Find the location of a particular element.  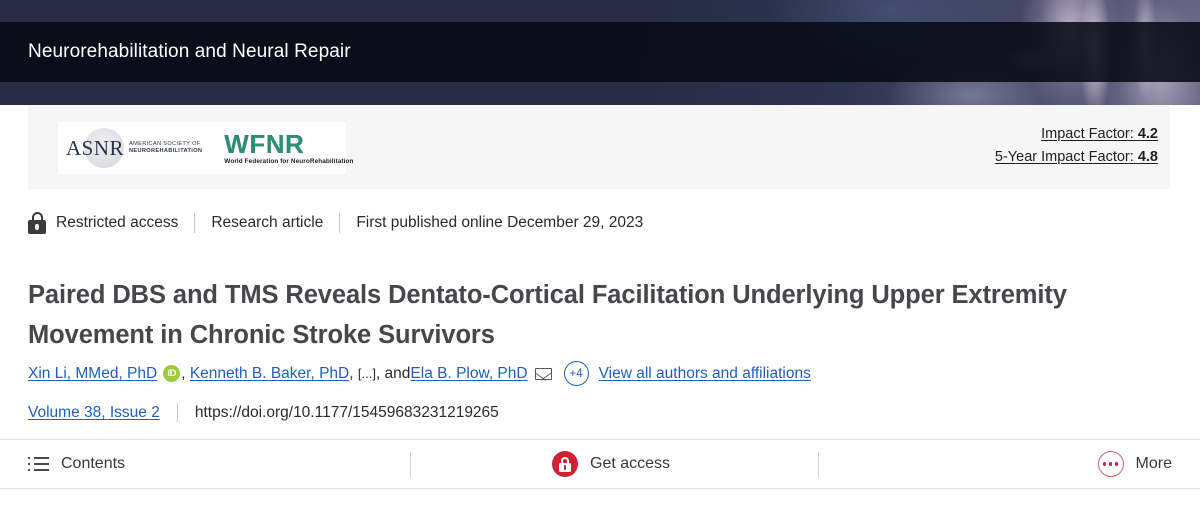

additional-authors-badge: +4 is located at coordinates (576, 373).